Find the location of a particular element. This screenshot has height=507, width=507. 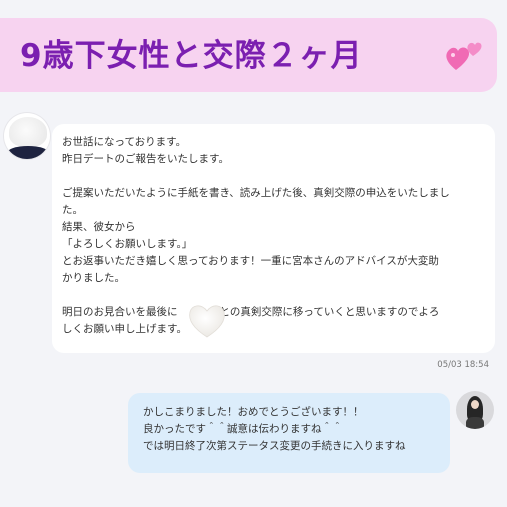

message-line: では明日終了次第ステータス変更の手続きに入りますね is located at coordinates (274, 446).